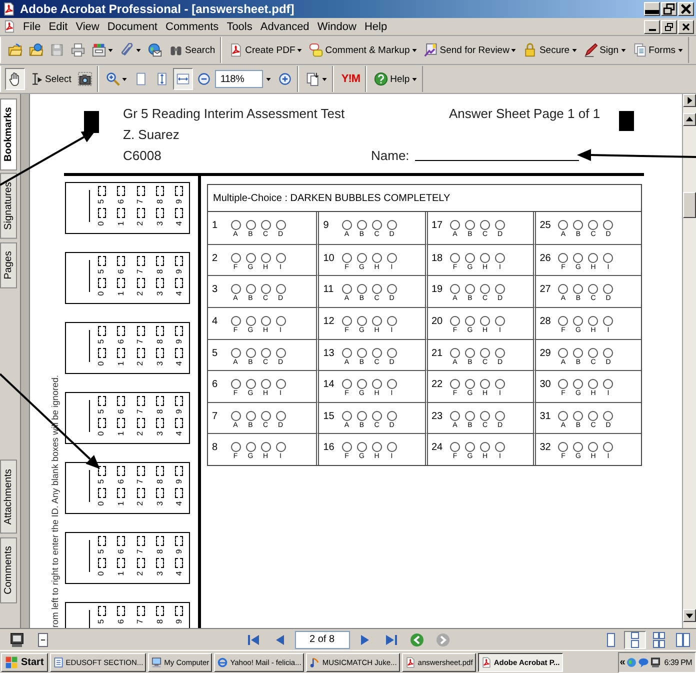 This screenshot has height=673, width=696. What do you see at coordinates (623, 662) in the screenshot?
I see `chevron-button: «` at bounding box center [623, 662].